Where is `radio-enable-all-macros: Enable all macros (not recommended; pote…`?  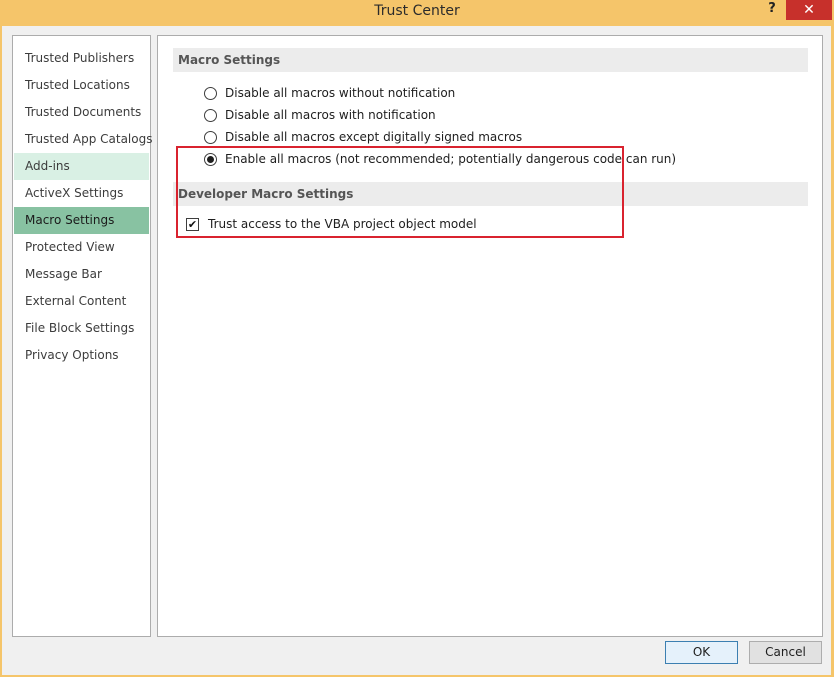
radio-enable-all-macros: Enable all macros (not recommended; pote… is located at coordinates (440, 159).